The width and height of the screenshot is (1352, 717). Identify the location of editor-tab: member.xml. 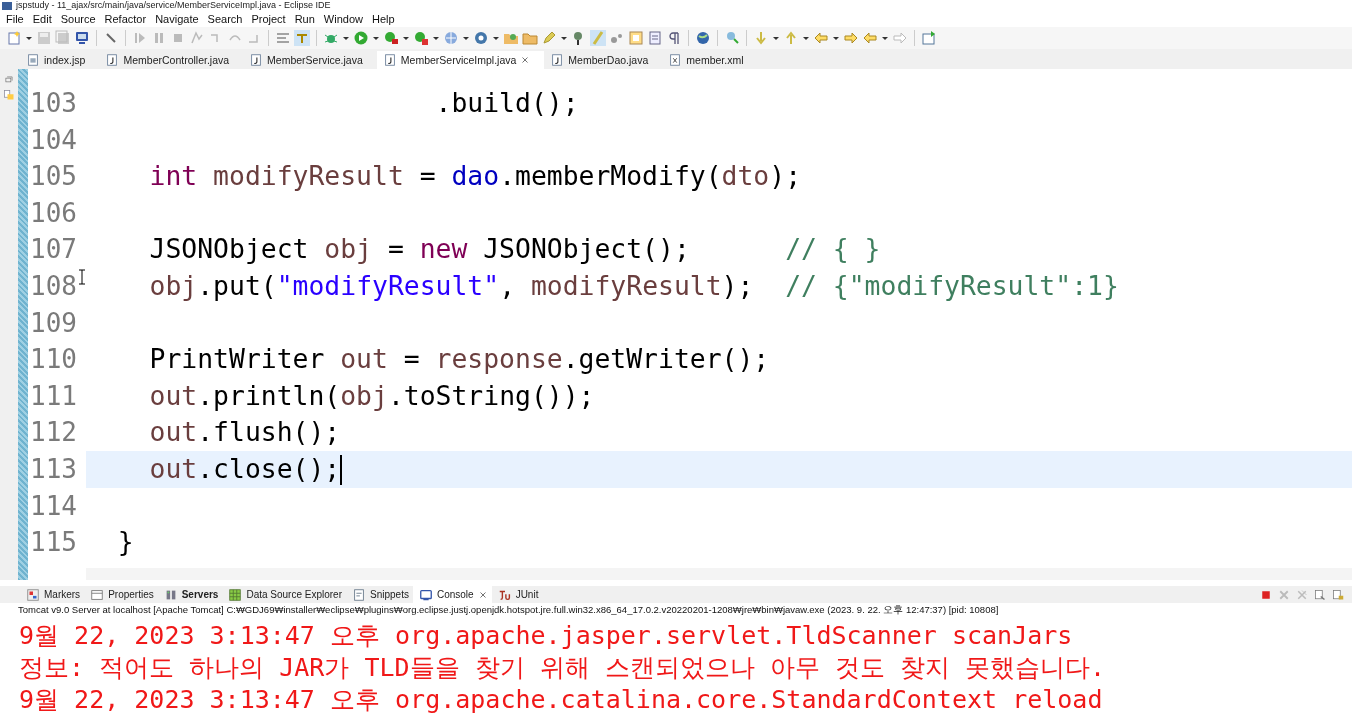
(710, 60).